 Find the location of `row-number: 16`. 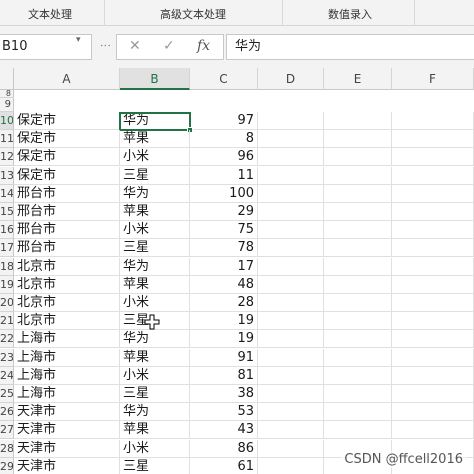

row-number: 16 is located at coordinates (7, 230).